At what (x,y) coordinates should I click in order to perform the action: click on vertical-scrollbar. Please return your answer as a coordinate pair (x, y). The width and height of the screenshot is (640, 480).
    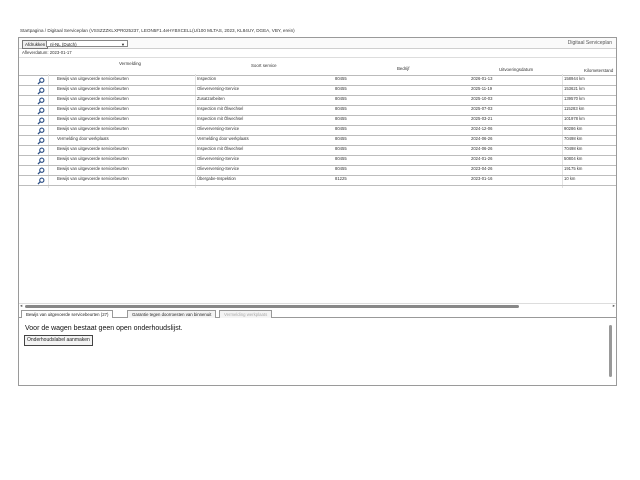
    Looking at the image, I should click on (611, 352).